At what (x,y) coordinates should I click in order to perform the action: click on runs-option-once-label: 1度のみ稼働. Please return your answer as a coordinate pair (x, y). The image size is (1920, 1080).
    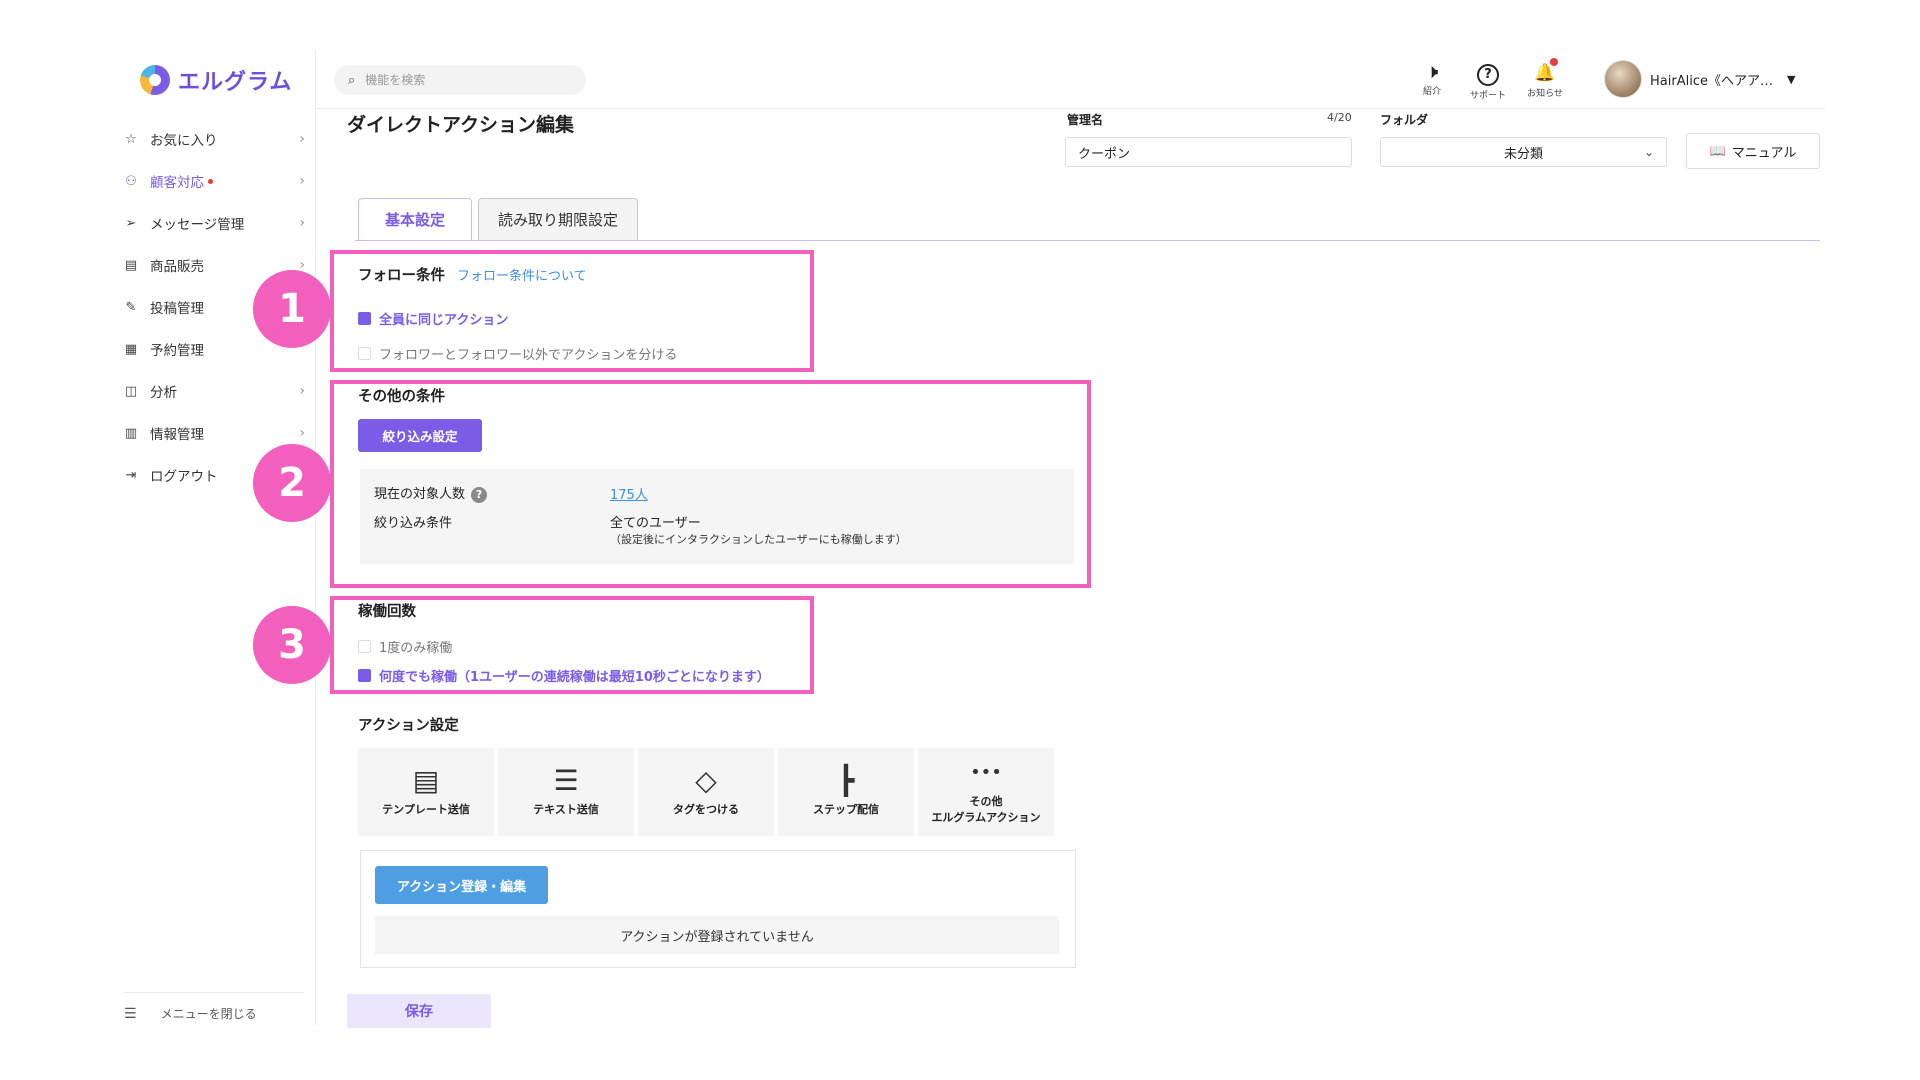
    Looking at the image, I should click on (416, 648).